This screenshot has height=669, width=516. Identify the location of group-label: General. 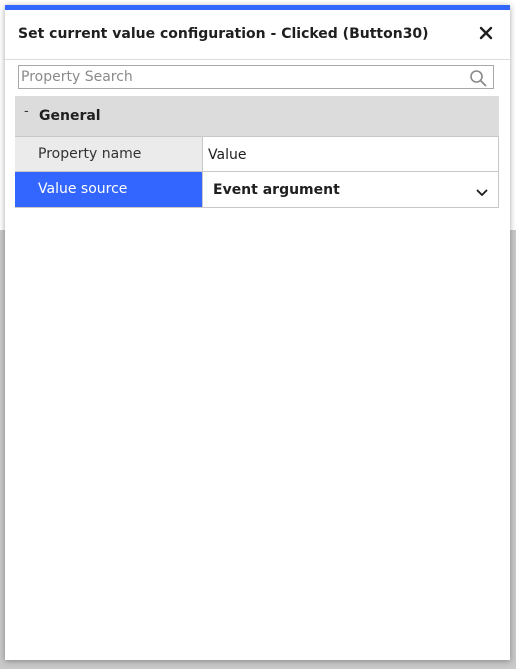
(70, 116).